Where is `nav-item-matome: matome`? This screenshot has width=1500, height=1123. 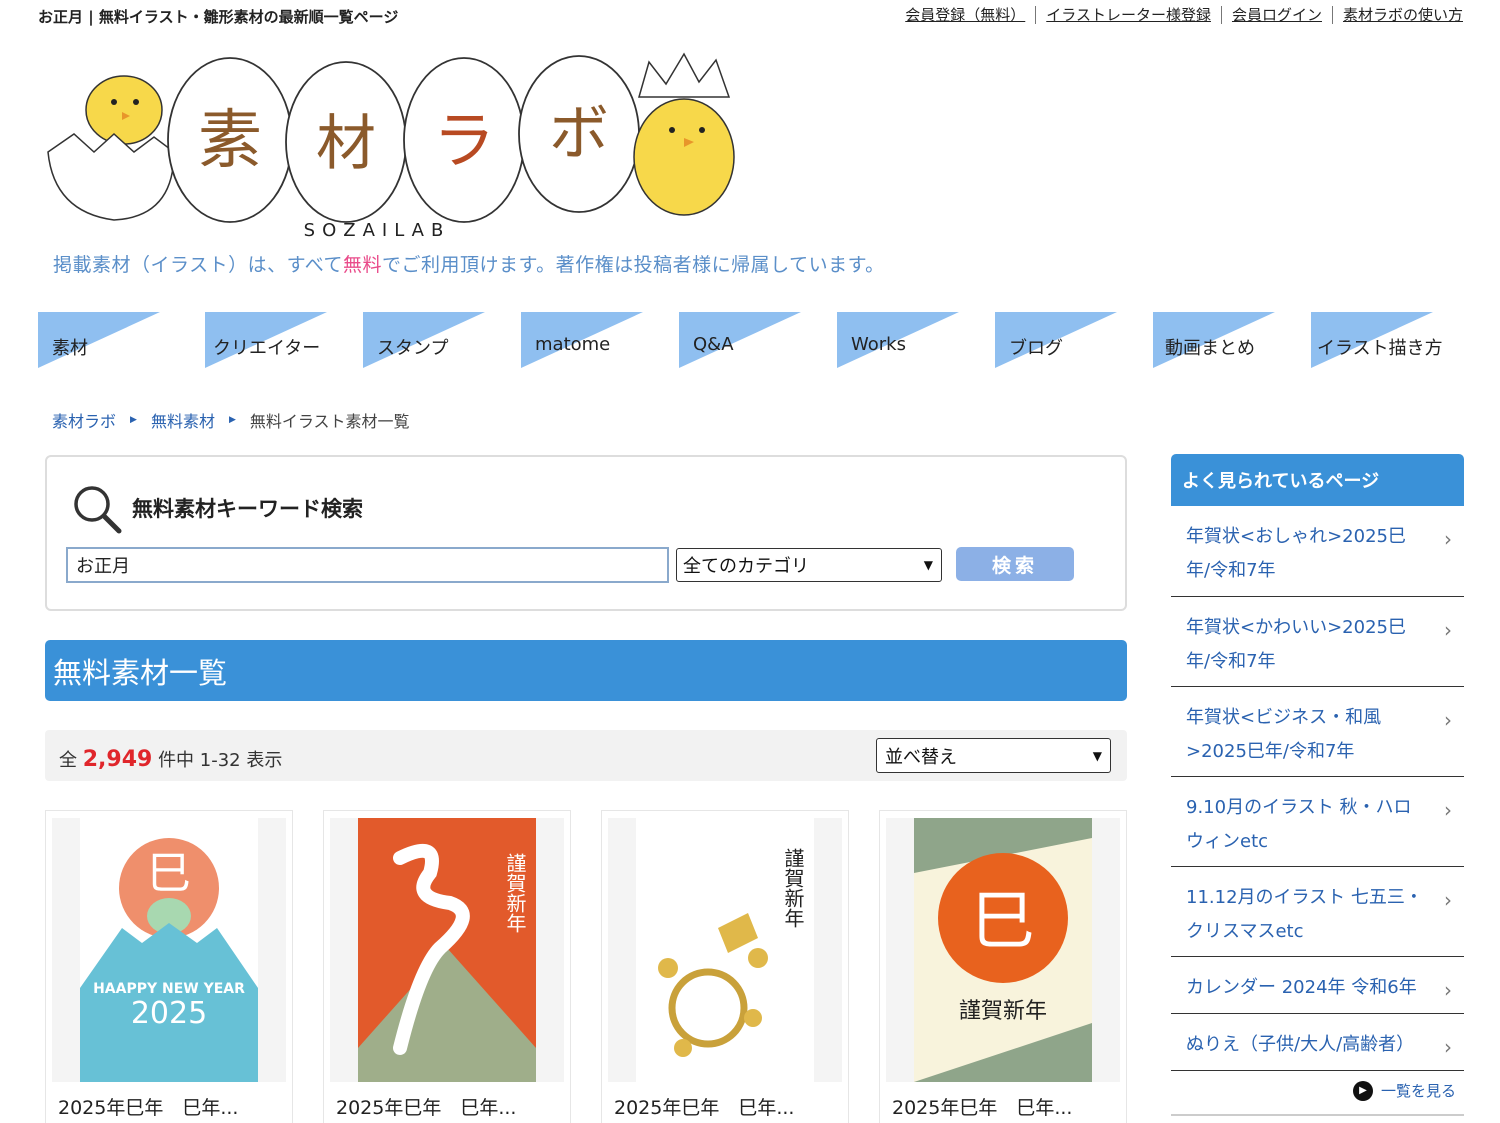 nav-item-matome: matome is located at coordinates (582, 340).